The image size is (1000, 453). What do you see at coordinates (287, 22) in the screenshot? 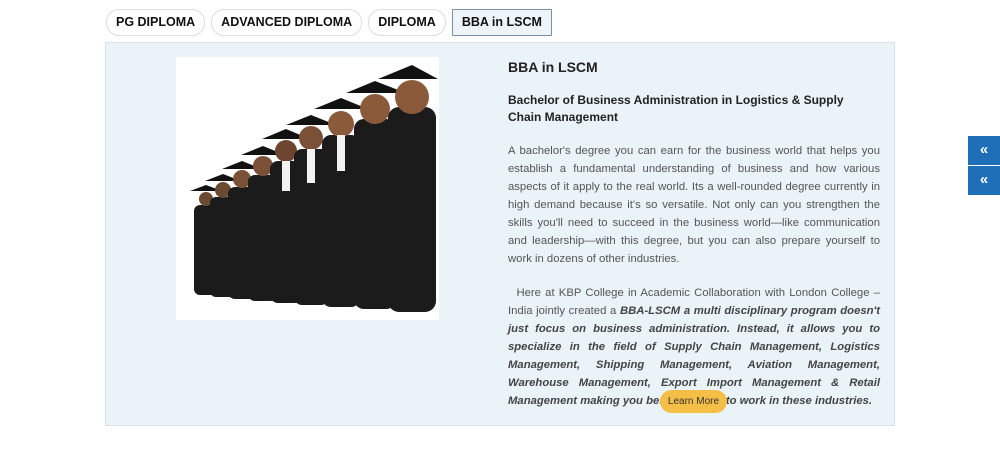
I see `tab-advanced-diploma: ADVANCED DIPLOMA` at bounding box center [287, 22].